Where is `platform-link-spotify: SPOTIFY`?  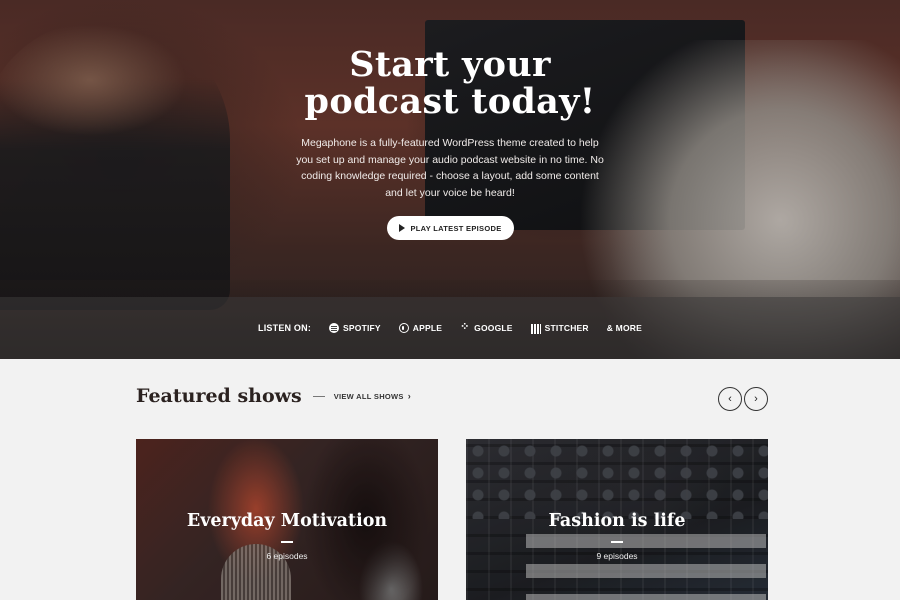 platform-link-spotify: SPOTIFY is located at coordinates (355, 328).